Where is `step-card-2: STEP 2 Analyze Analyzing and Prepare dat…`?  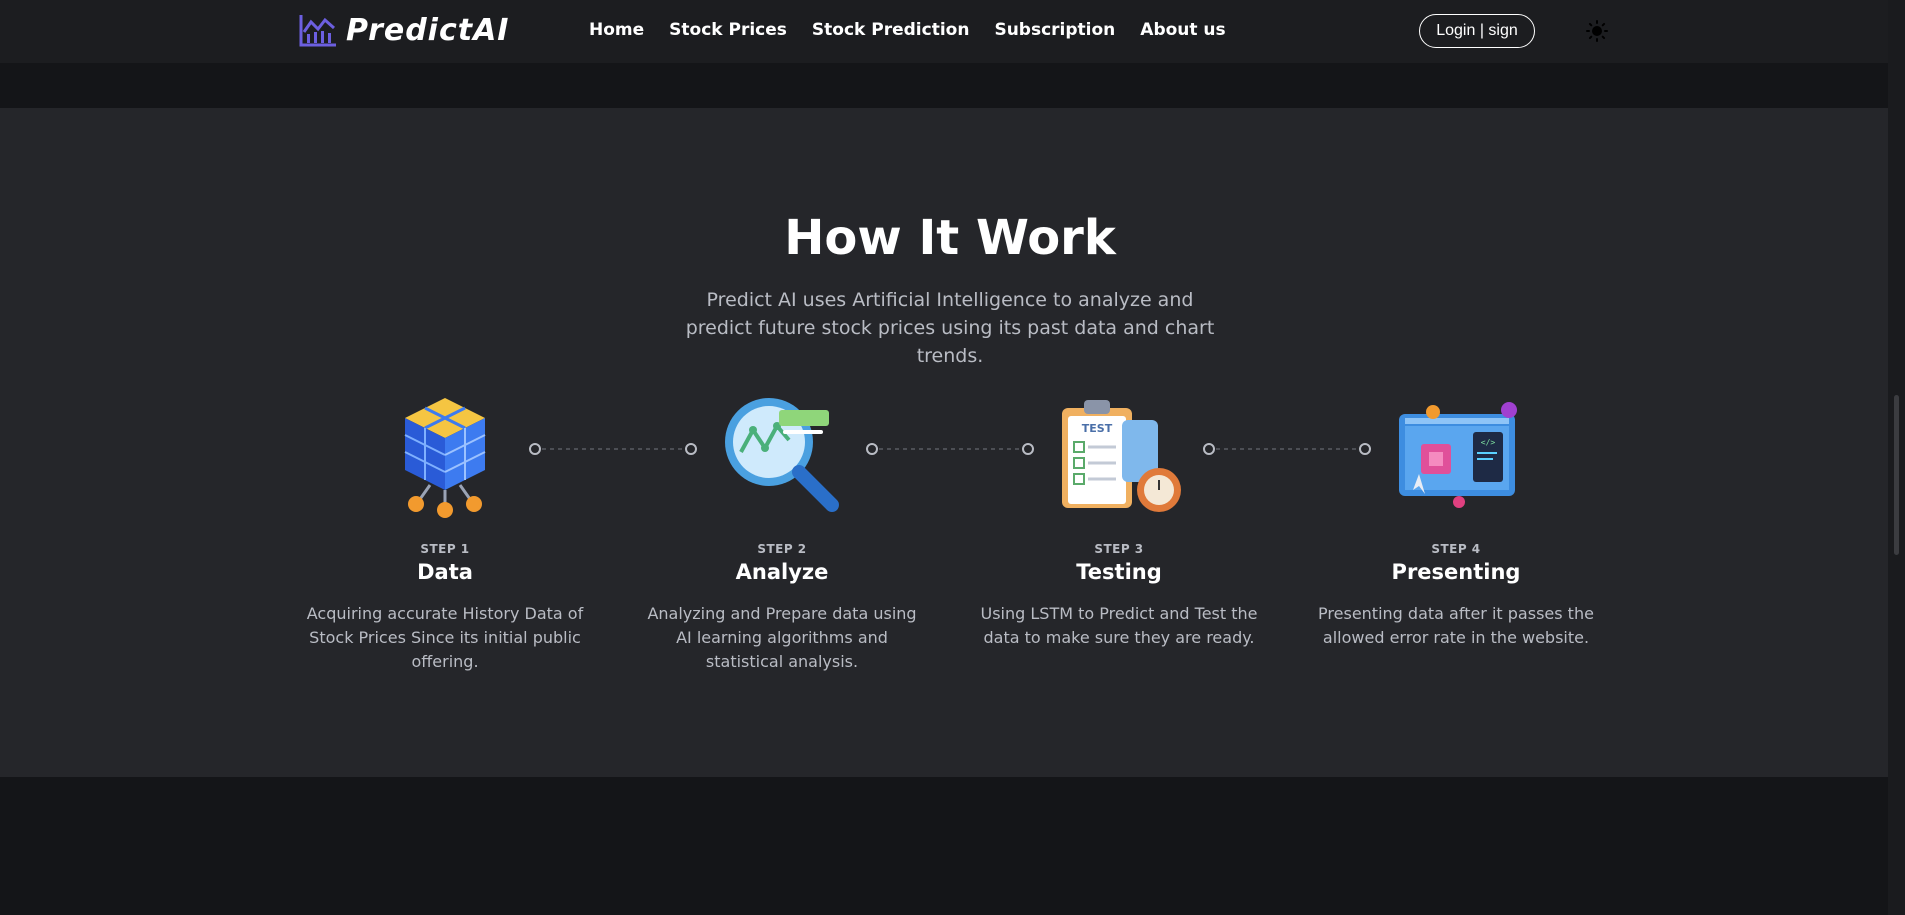 step-card-2: STEP 2 Analyze Analyzing and Prepare dat… is located at coordinates (782, 442).